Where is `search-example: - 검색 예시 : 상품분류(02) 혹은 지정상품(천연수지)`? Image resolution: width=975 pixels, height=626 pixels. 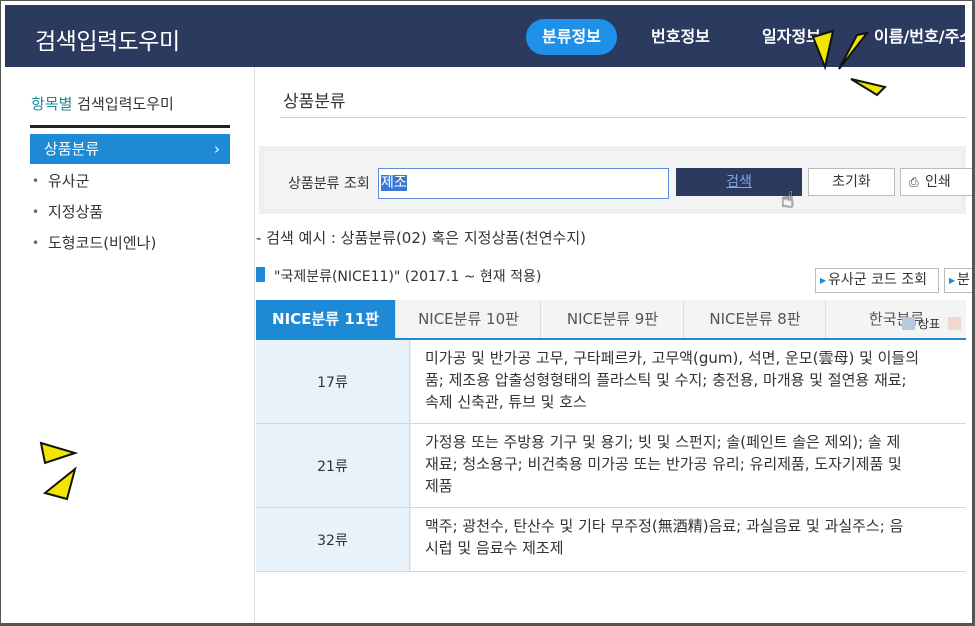 search-example: - 검색 예시 : 상품분류(02) 혹은 지정상품(천연수지) is located at coordinates (421, 238).